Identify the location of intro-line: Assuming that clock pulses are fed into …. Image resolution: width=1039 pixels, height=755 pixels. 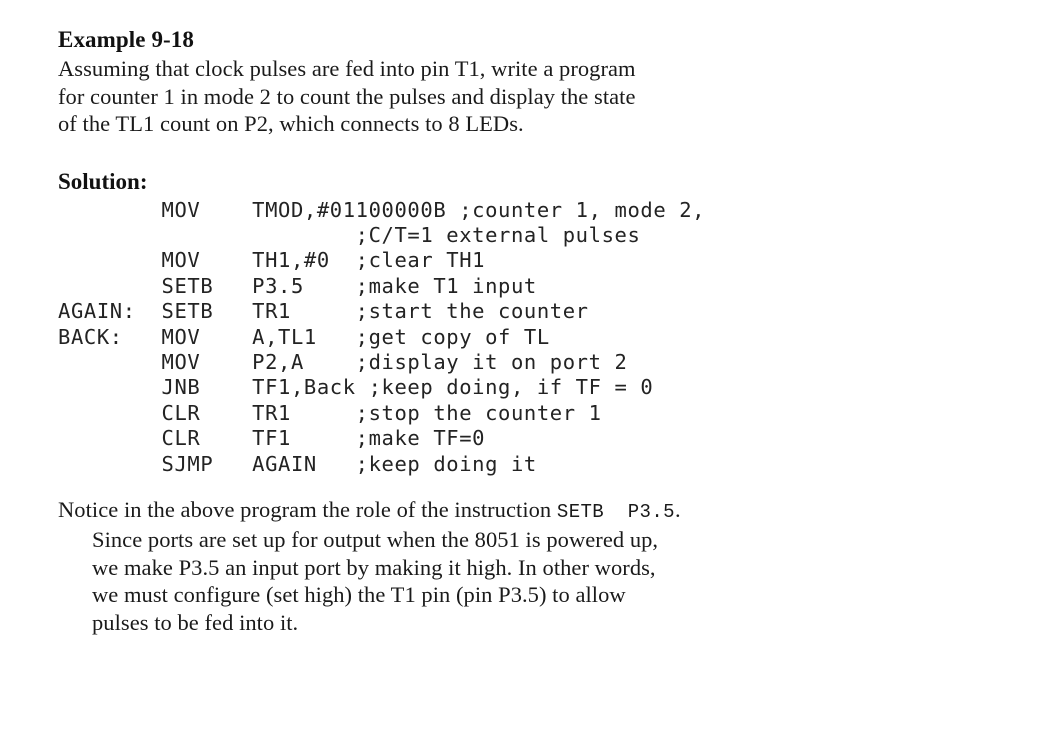
(347, 68).